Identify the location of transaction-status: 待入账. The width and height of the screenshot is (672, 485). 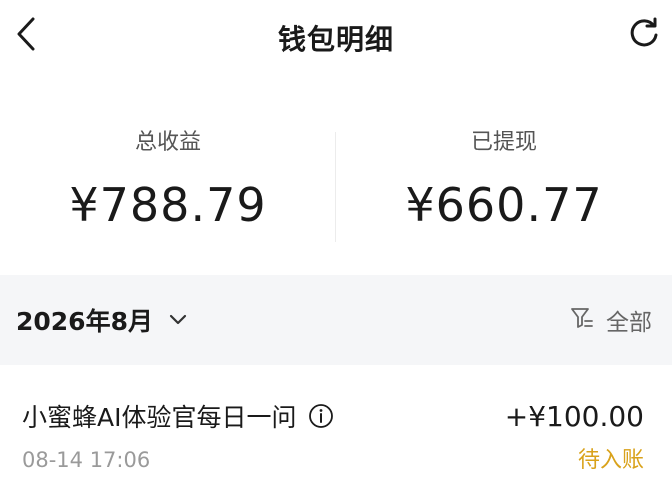
(610, 460).